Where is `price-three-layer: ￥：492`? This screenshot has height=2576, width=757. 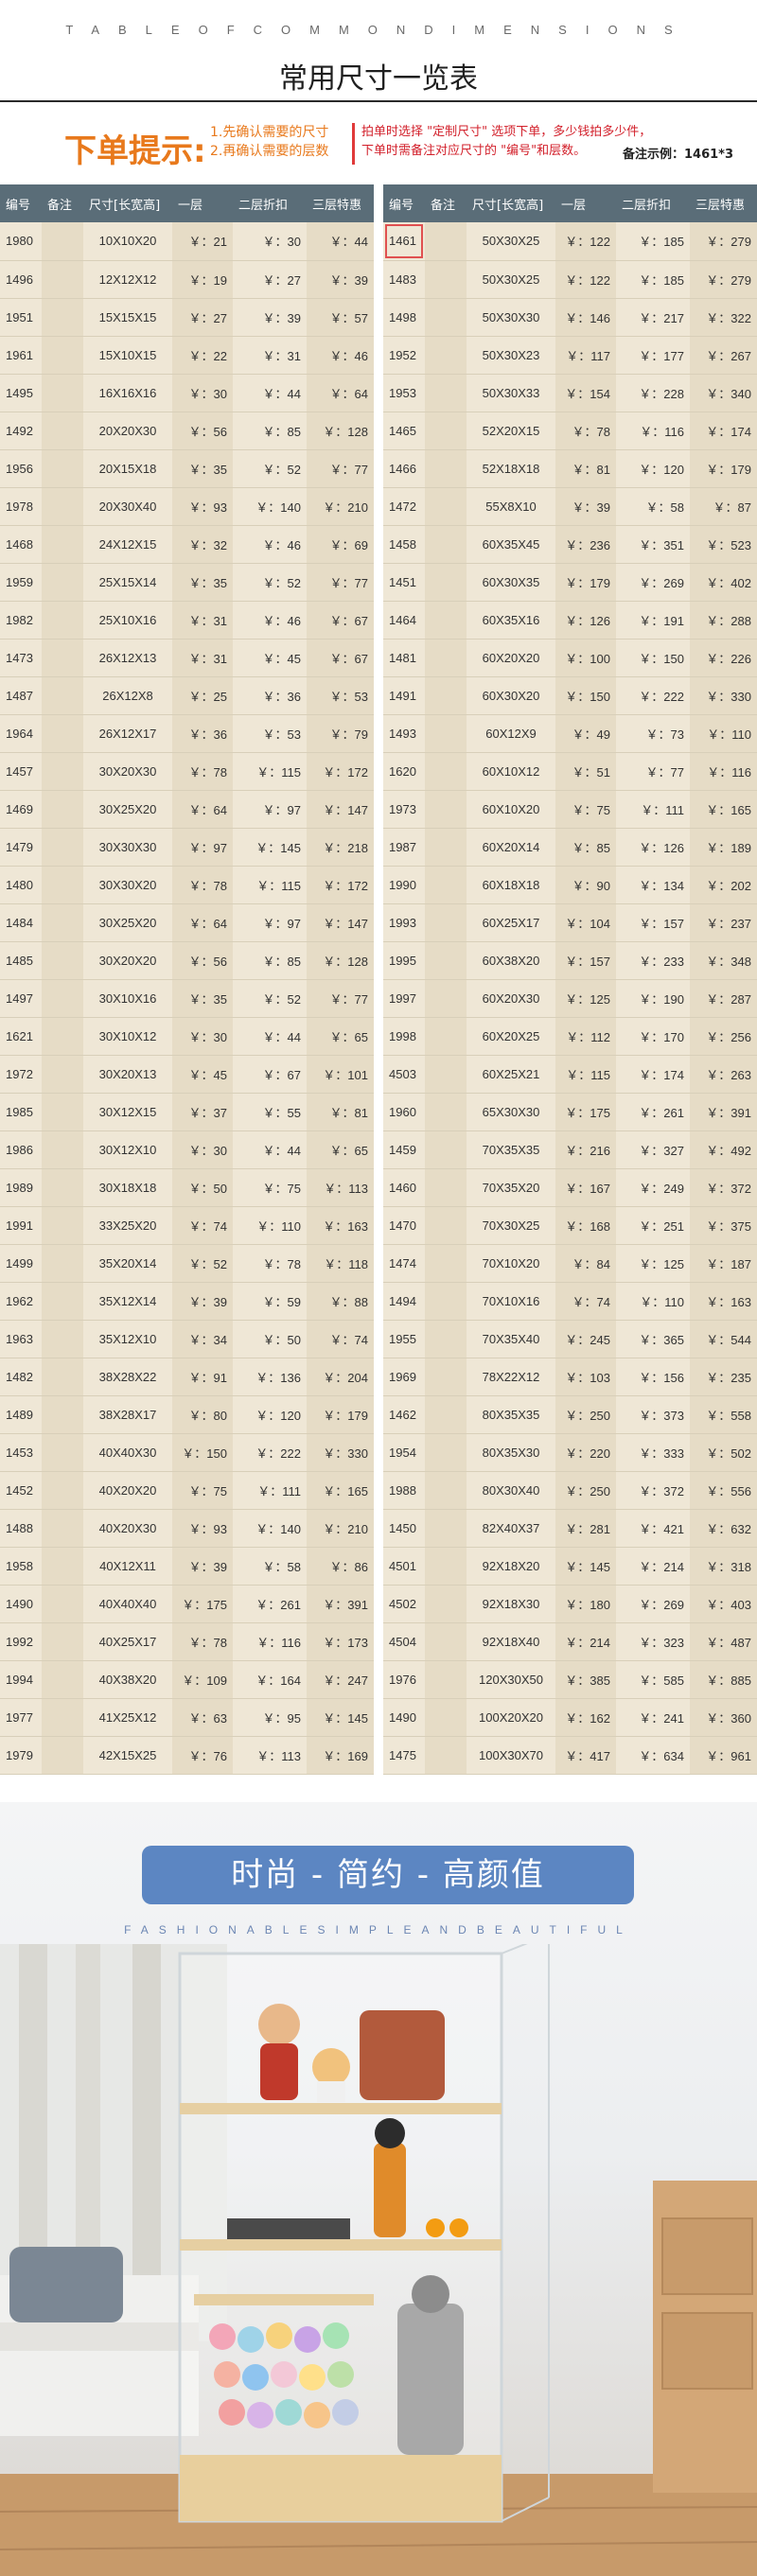
price-three-layer: ￥：492 is located at coordinates (723, 1150).